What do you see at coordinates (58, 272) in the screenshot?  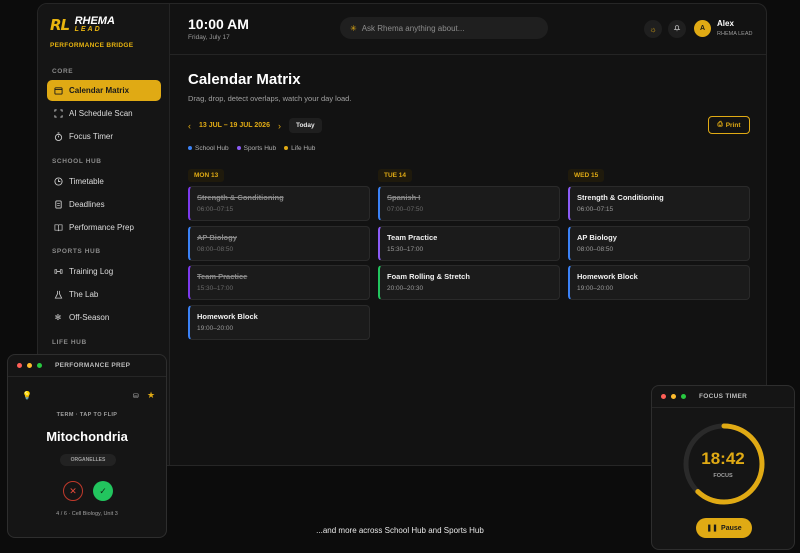 I see `dumbbell-icon` at bounding box center [58, 272].